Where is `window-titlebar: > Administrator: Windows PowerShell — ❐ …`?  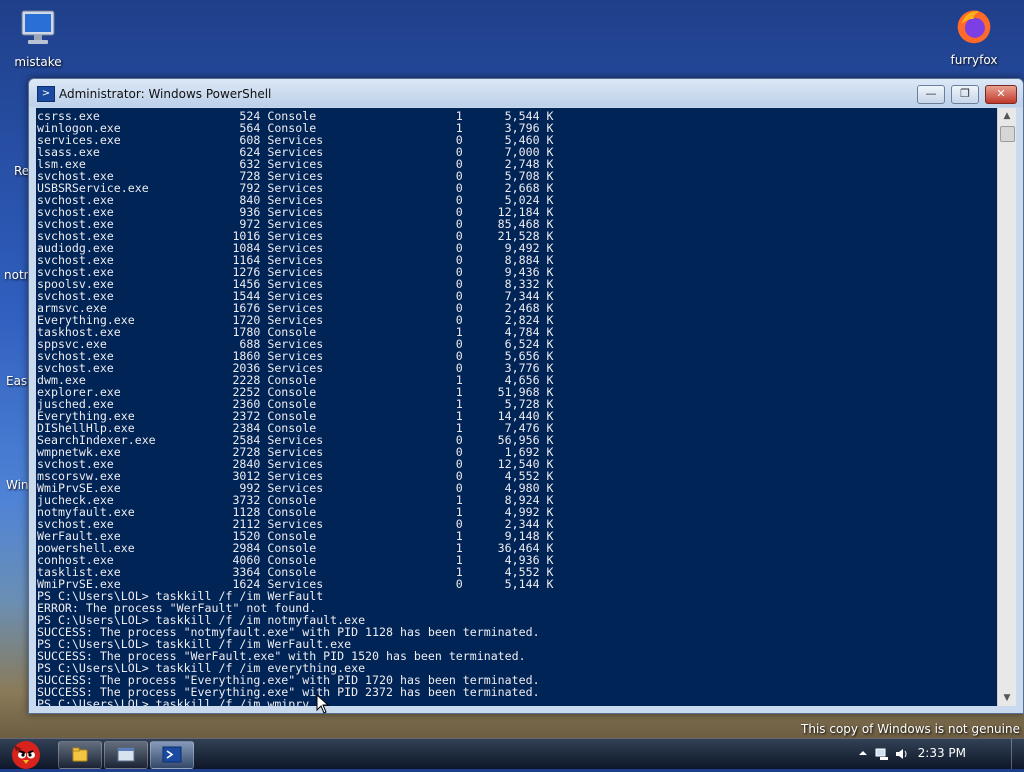
window-titlebar: > Administrator: Windows PowerShell — ❐ … is located at coordinates (526, 93).